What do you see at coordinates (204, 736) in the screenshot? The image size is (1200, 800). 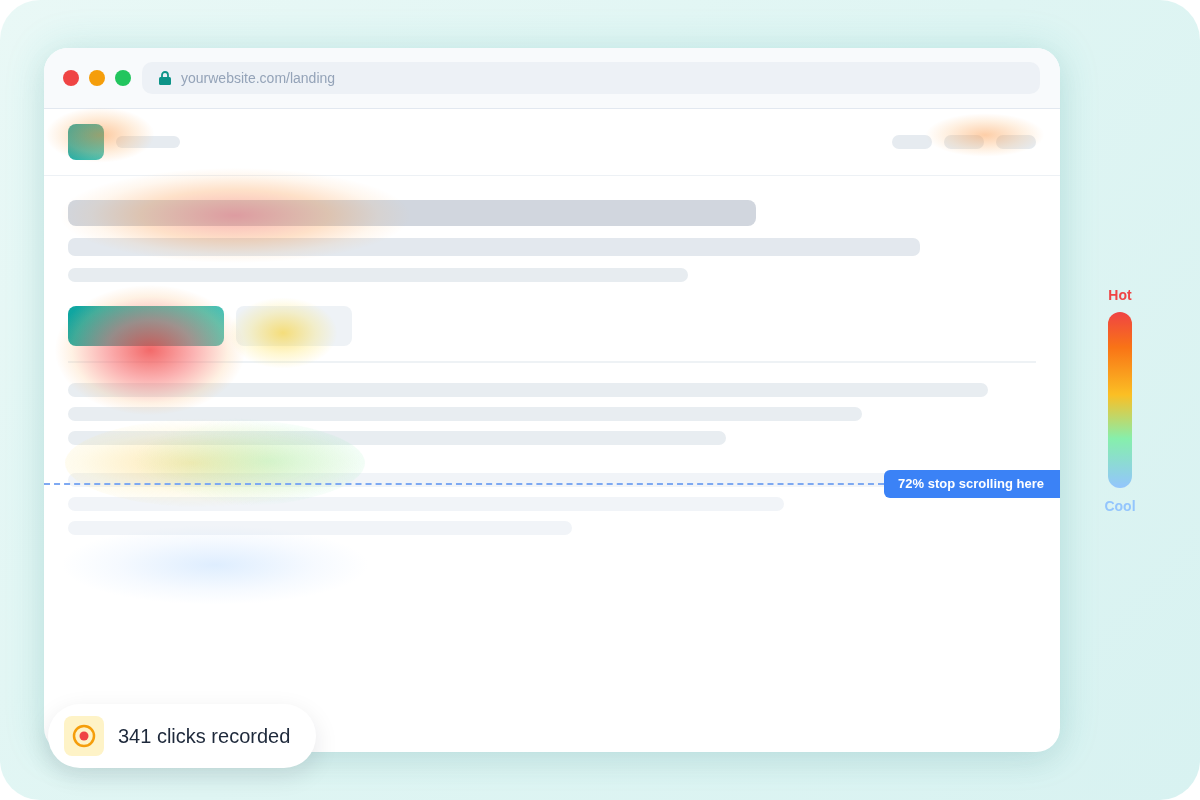 I see `clicks-count-text: 341 clicks recorded` at bounding box center [204, 736].